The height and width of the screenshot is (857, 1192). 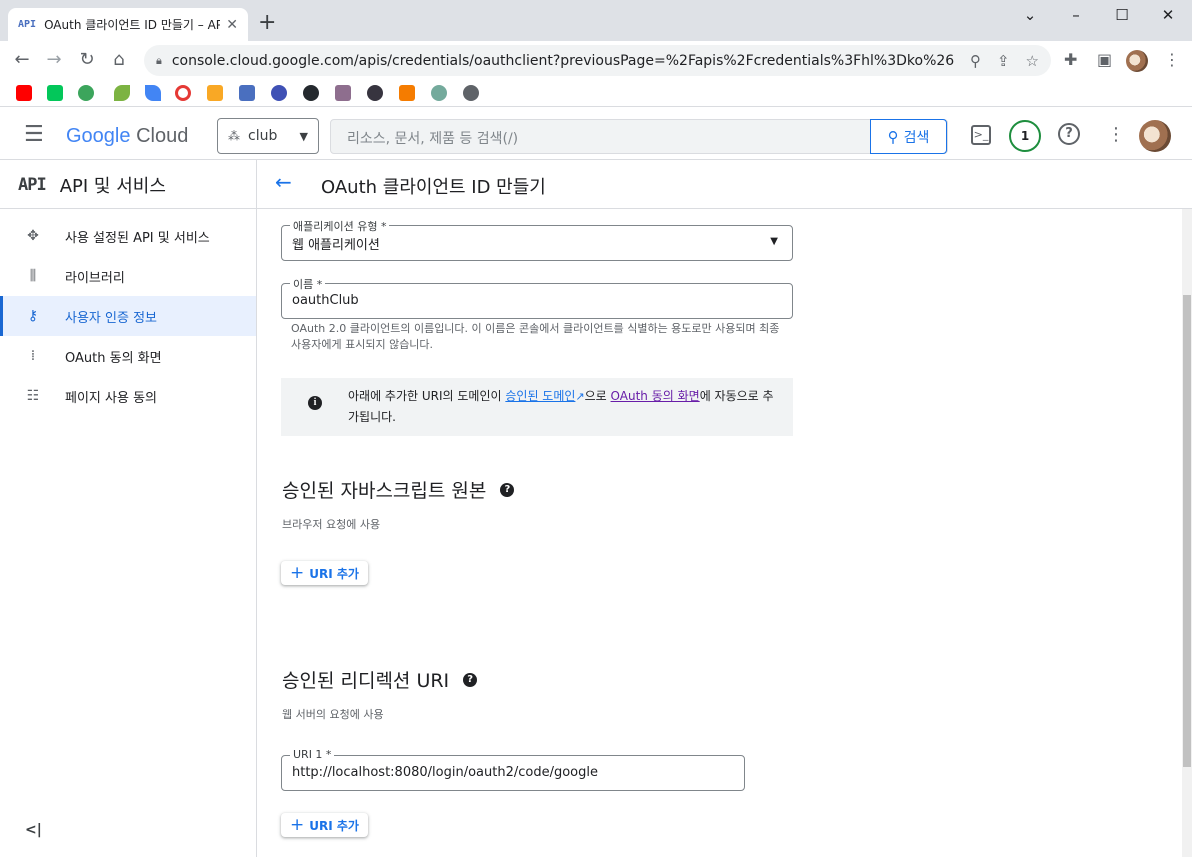 What do you see at coordinates (1168, 15) in the screenshot?
I see `close-window-button: ✕` at bounding box center [1168, 15].